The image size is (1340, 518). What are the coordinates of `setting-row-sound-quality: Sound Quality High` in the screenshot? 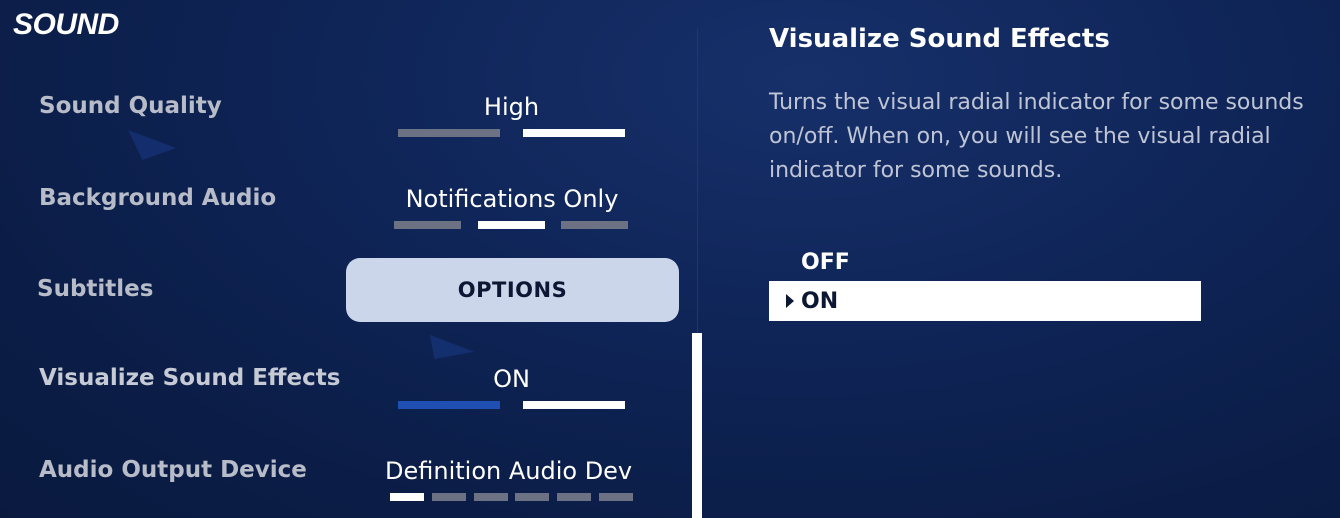 It's located at (345, 115).